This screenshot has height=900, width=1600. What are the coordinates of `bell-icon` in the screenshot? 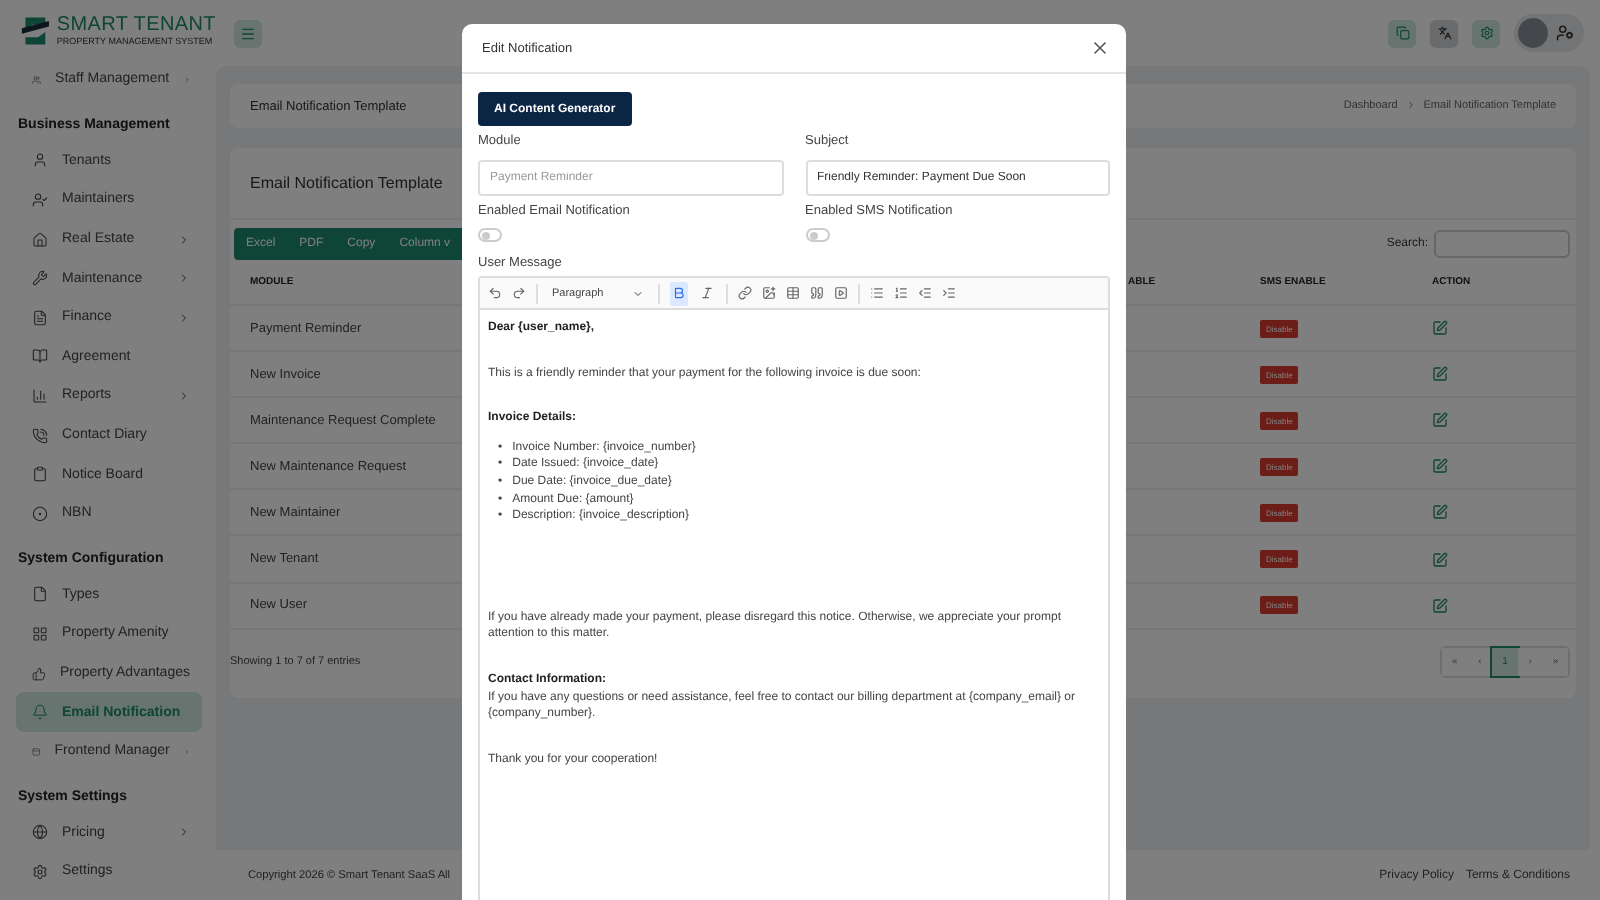 It's located at (40, 712).